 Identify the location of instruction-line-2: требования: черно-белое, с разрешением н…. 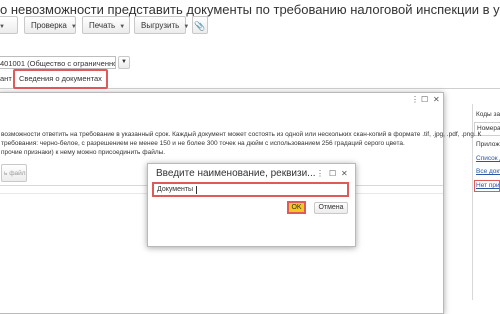
(203, 143).